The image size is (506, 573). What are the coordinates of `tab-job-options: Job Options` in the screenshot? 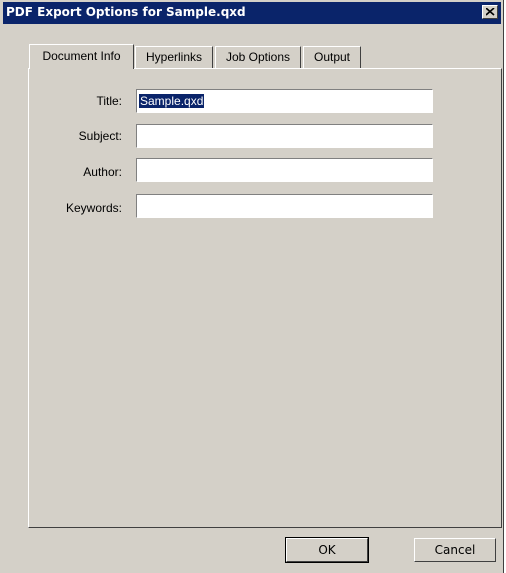 It's located at (258, 57).